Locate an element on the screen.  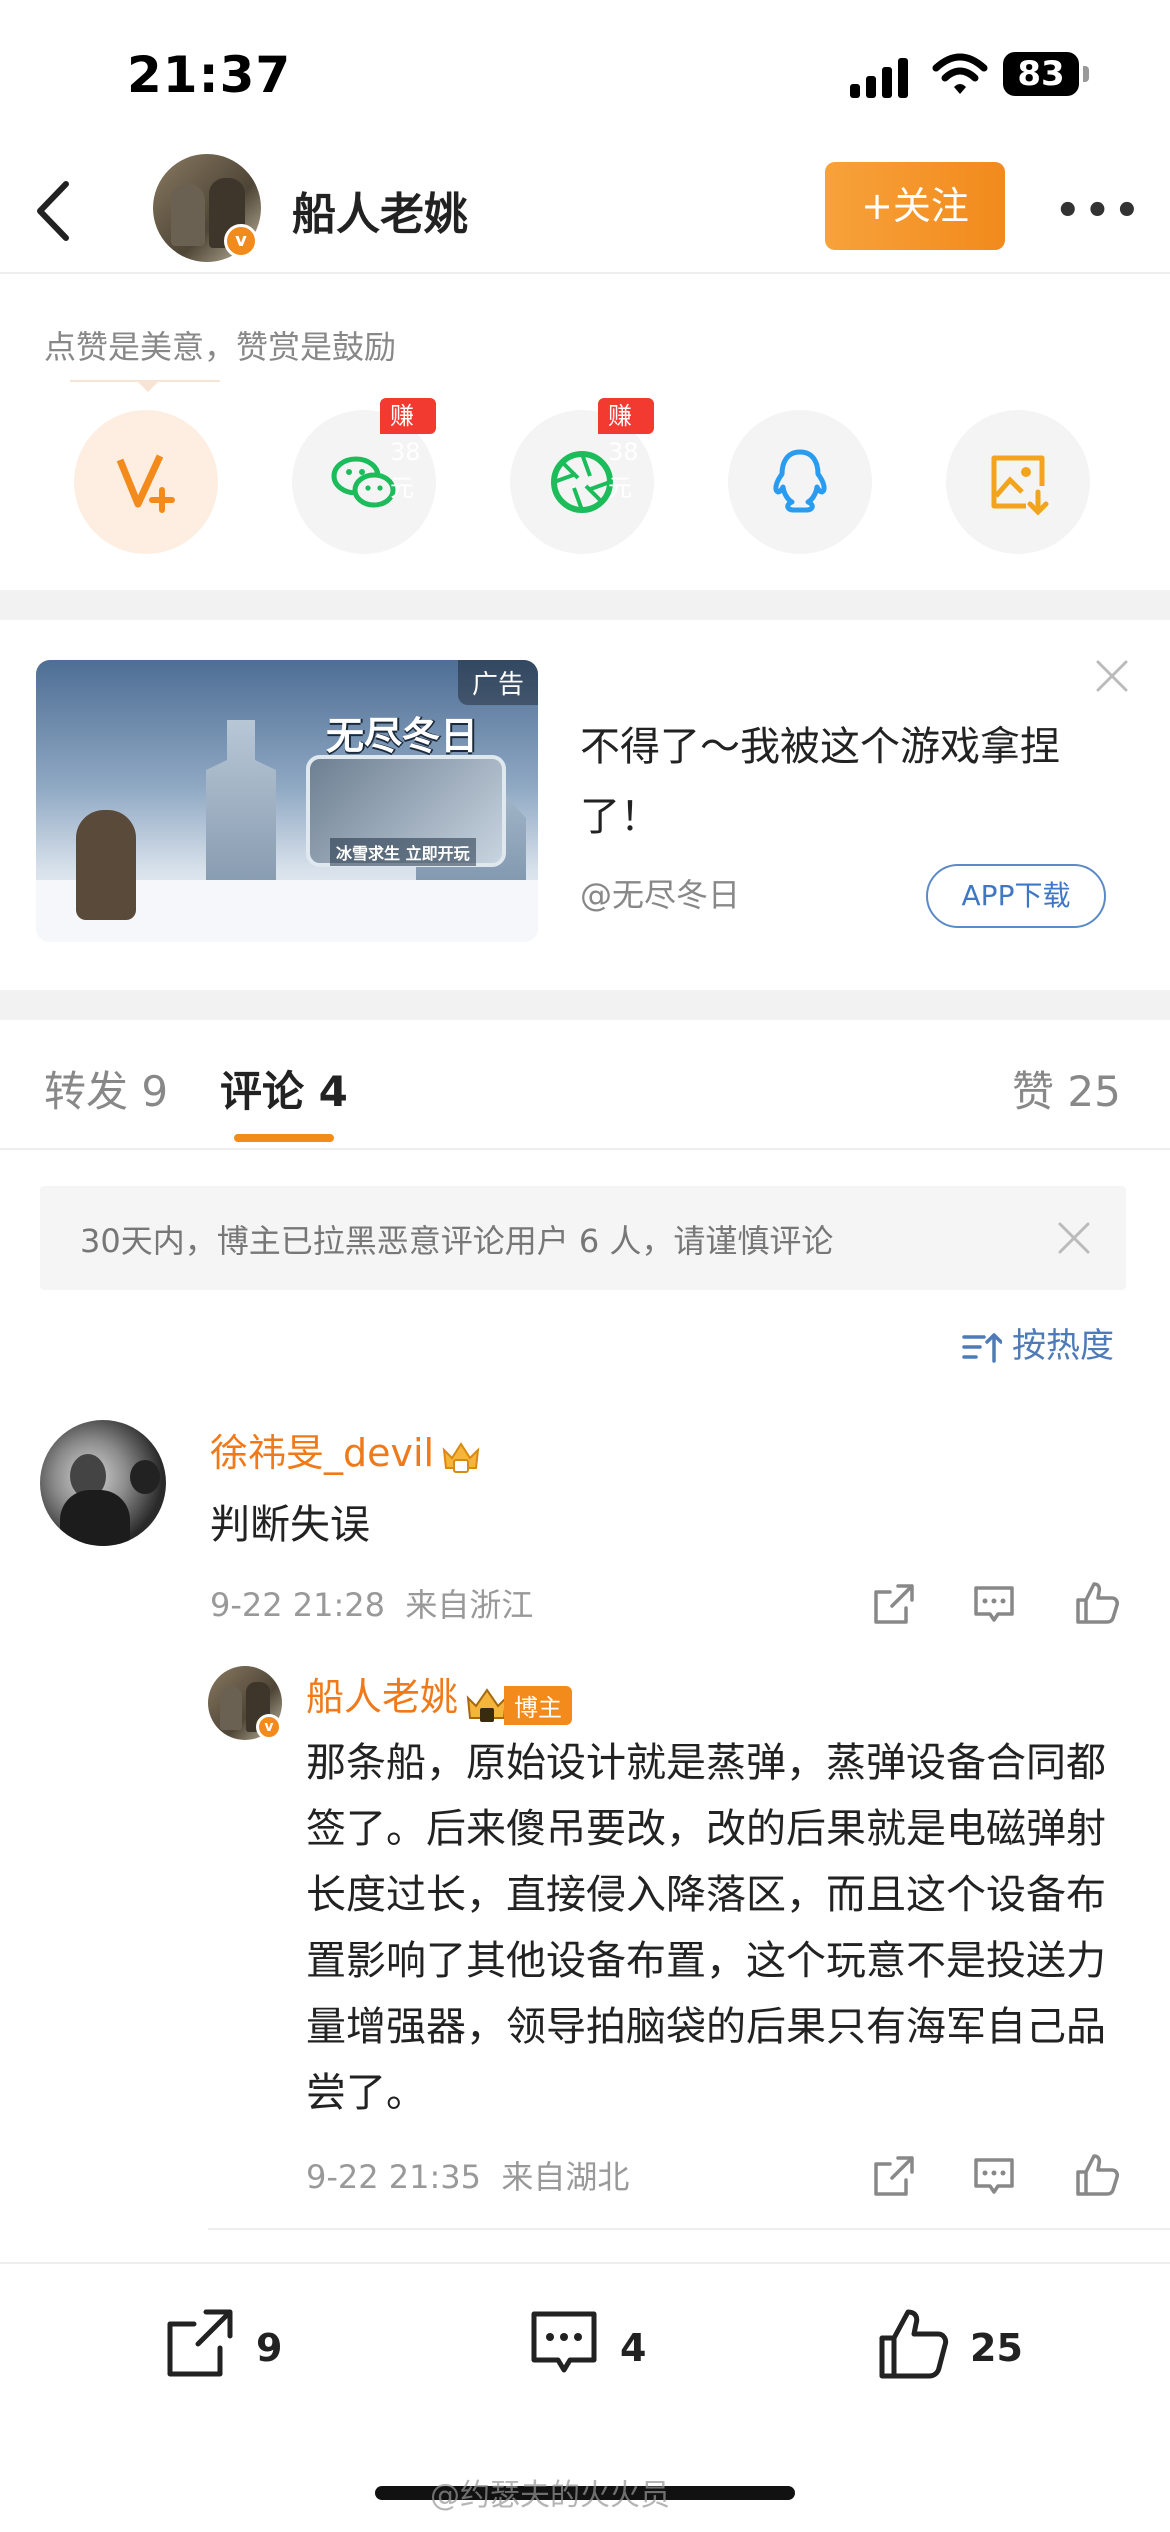
ad-image: 无尽冬日 冰雪求生 立即开玩 广告 is located at coordinates (287, 801).